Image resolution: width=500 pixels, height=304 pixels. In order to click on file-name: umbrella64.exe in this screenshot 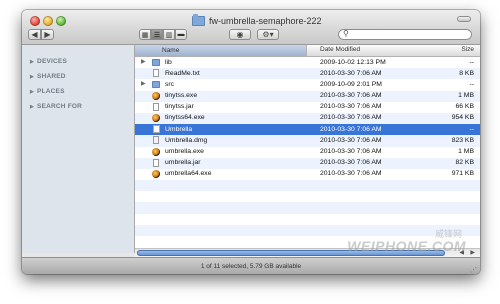, I will do `click(188, 174)`.